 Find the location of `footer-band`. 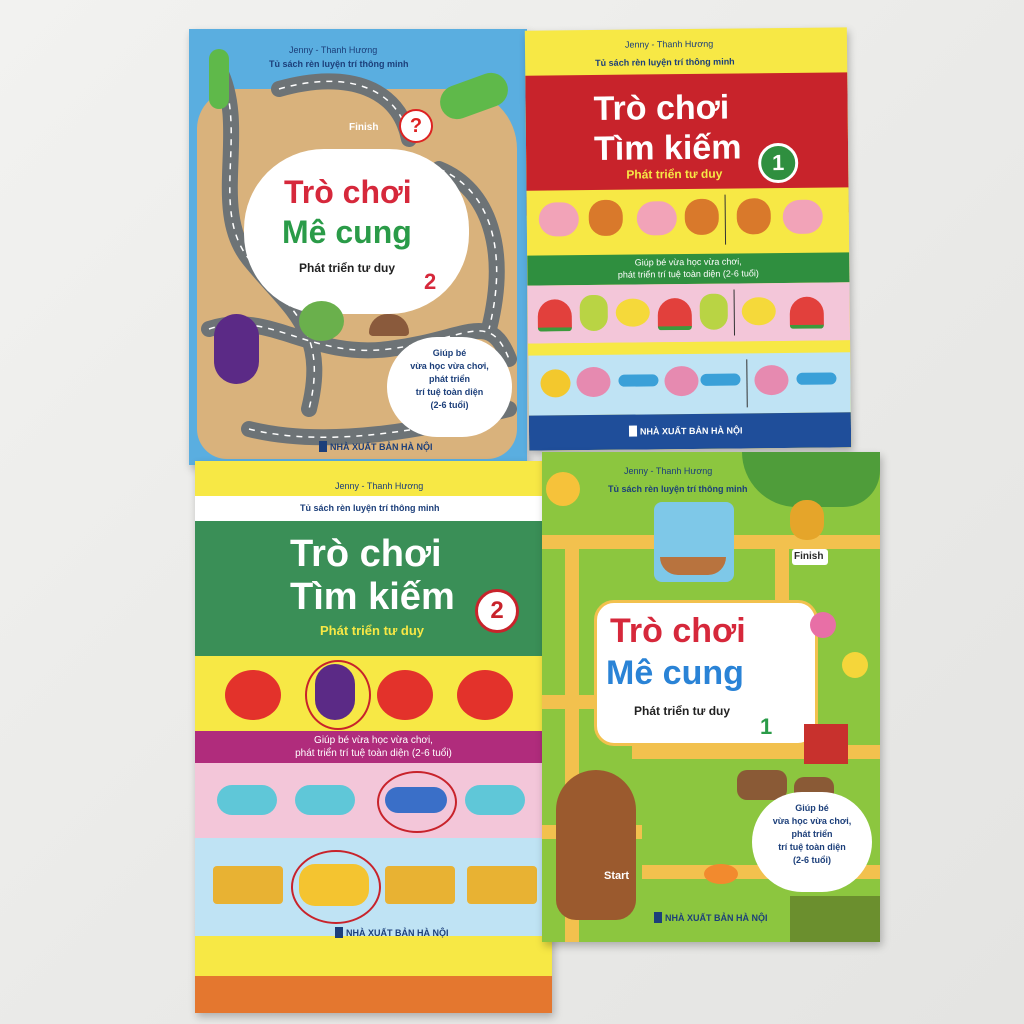

footer-band is located at coordinates (373, 994).